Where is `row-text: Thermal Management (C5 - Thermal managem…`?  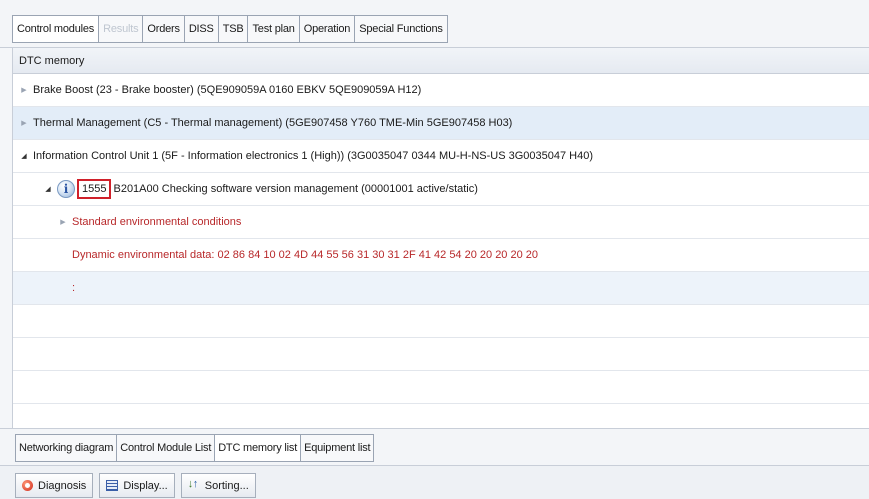
row-text: Thermal Management (C5 - Thermal managem… is located at coordinates (273, 123).